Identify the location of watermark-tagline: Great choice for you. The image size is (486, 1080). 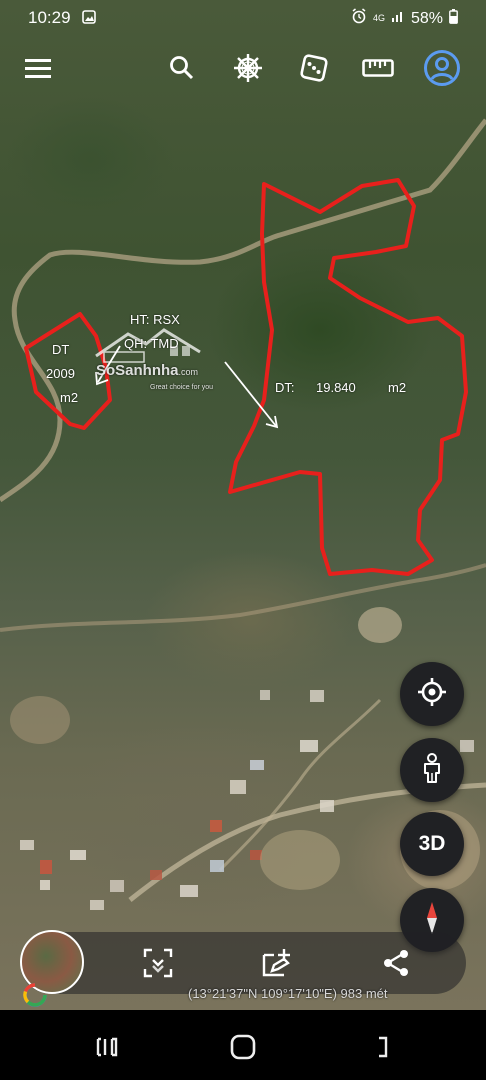
(182, 387).